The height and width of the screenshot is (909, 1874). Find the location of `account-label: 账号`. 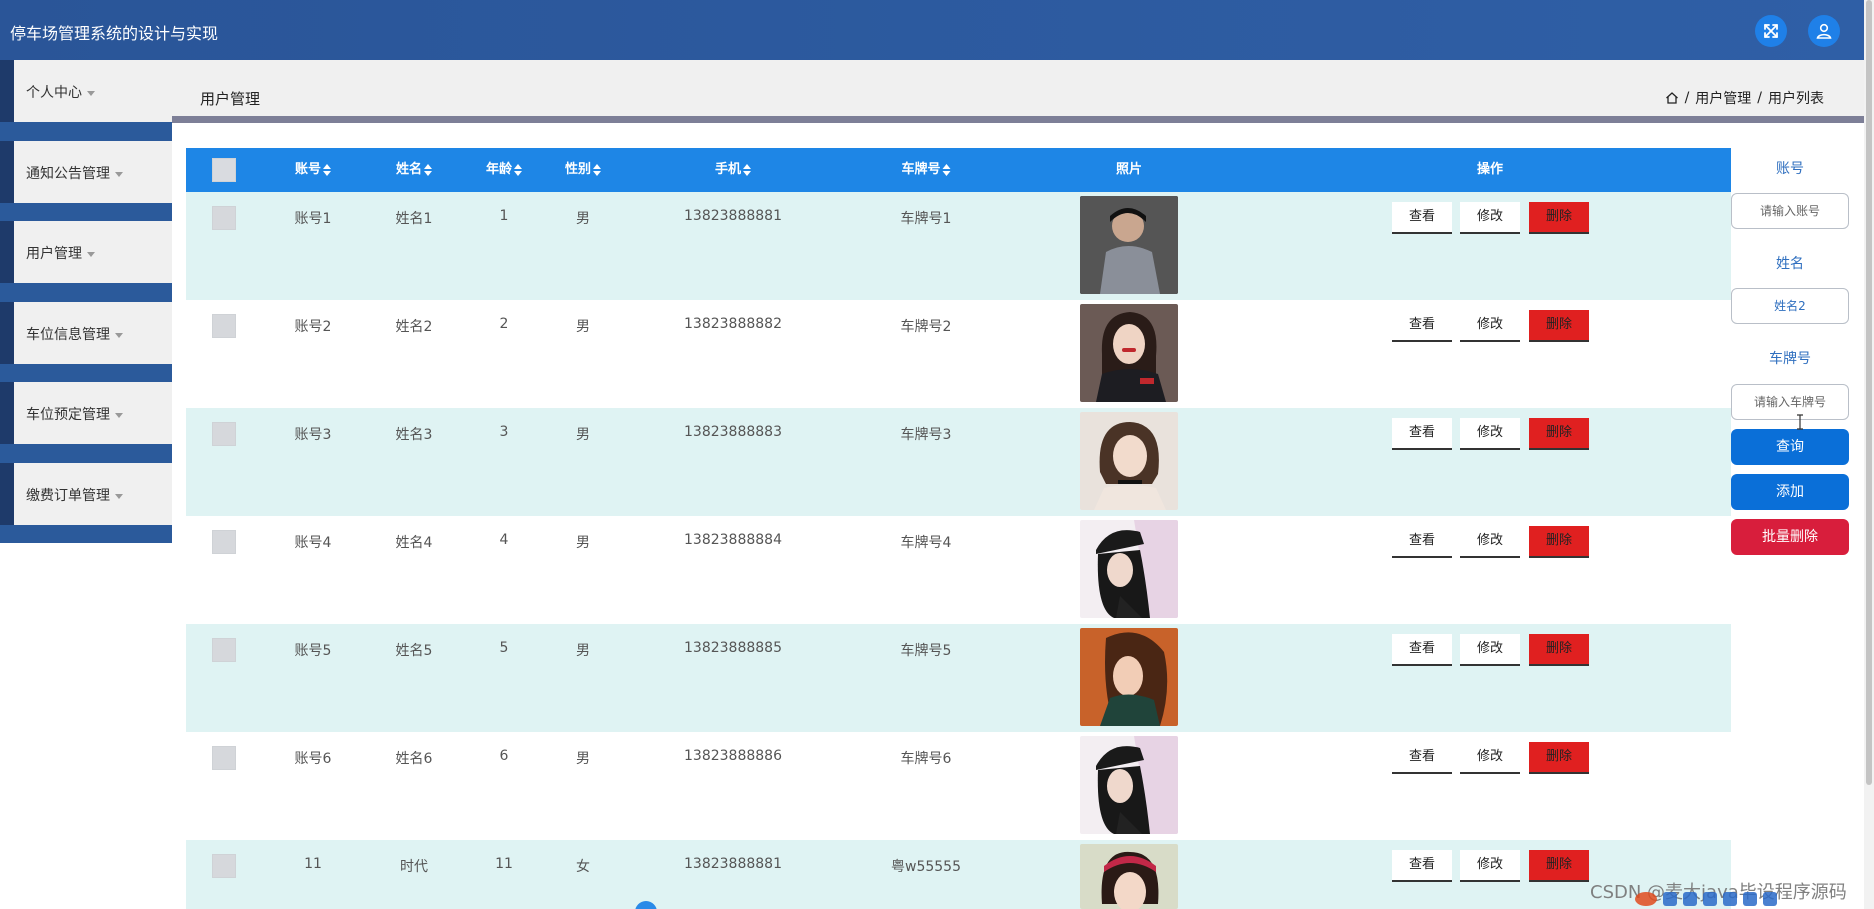

account-label: 账号 is located at coordinates (1790, 169).